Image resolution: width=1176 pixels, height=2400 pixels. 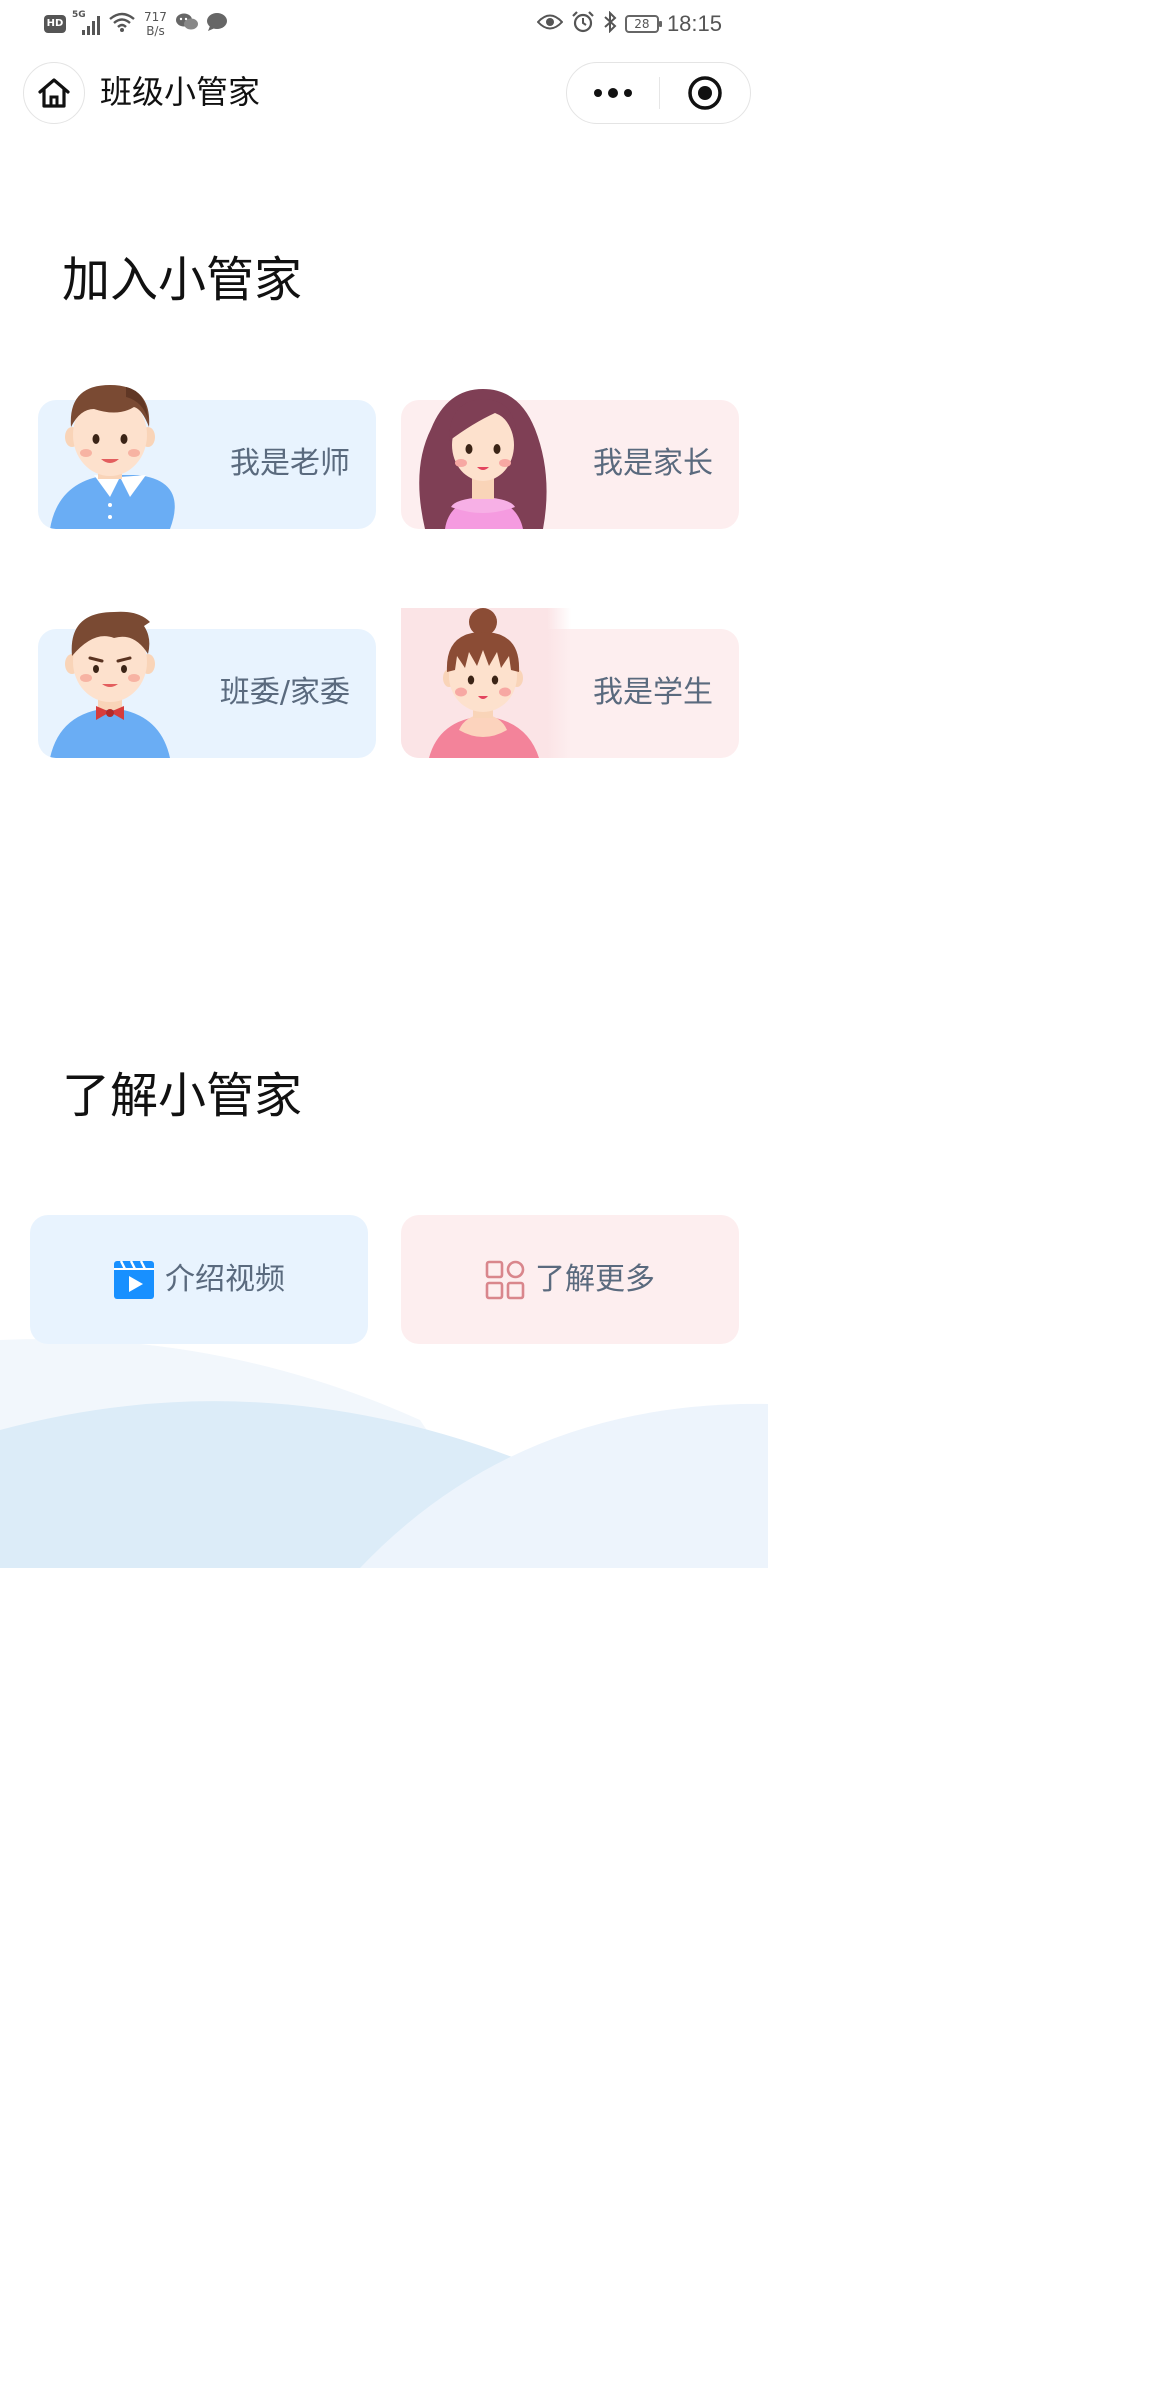 I want to click on card-teacher: 我是老师, so click(x=207, y=457).